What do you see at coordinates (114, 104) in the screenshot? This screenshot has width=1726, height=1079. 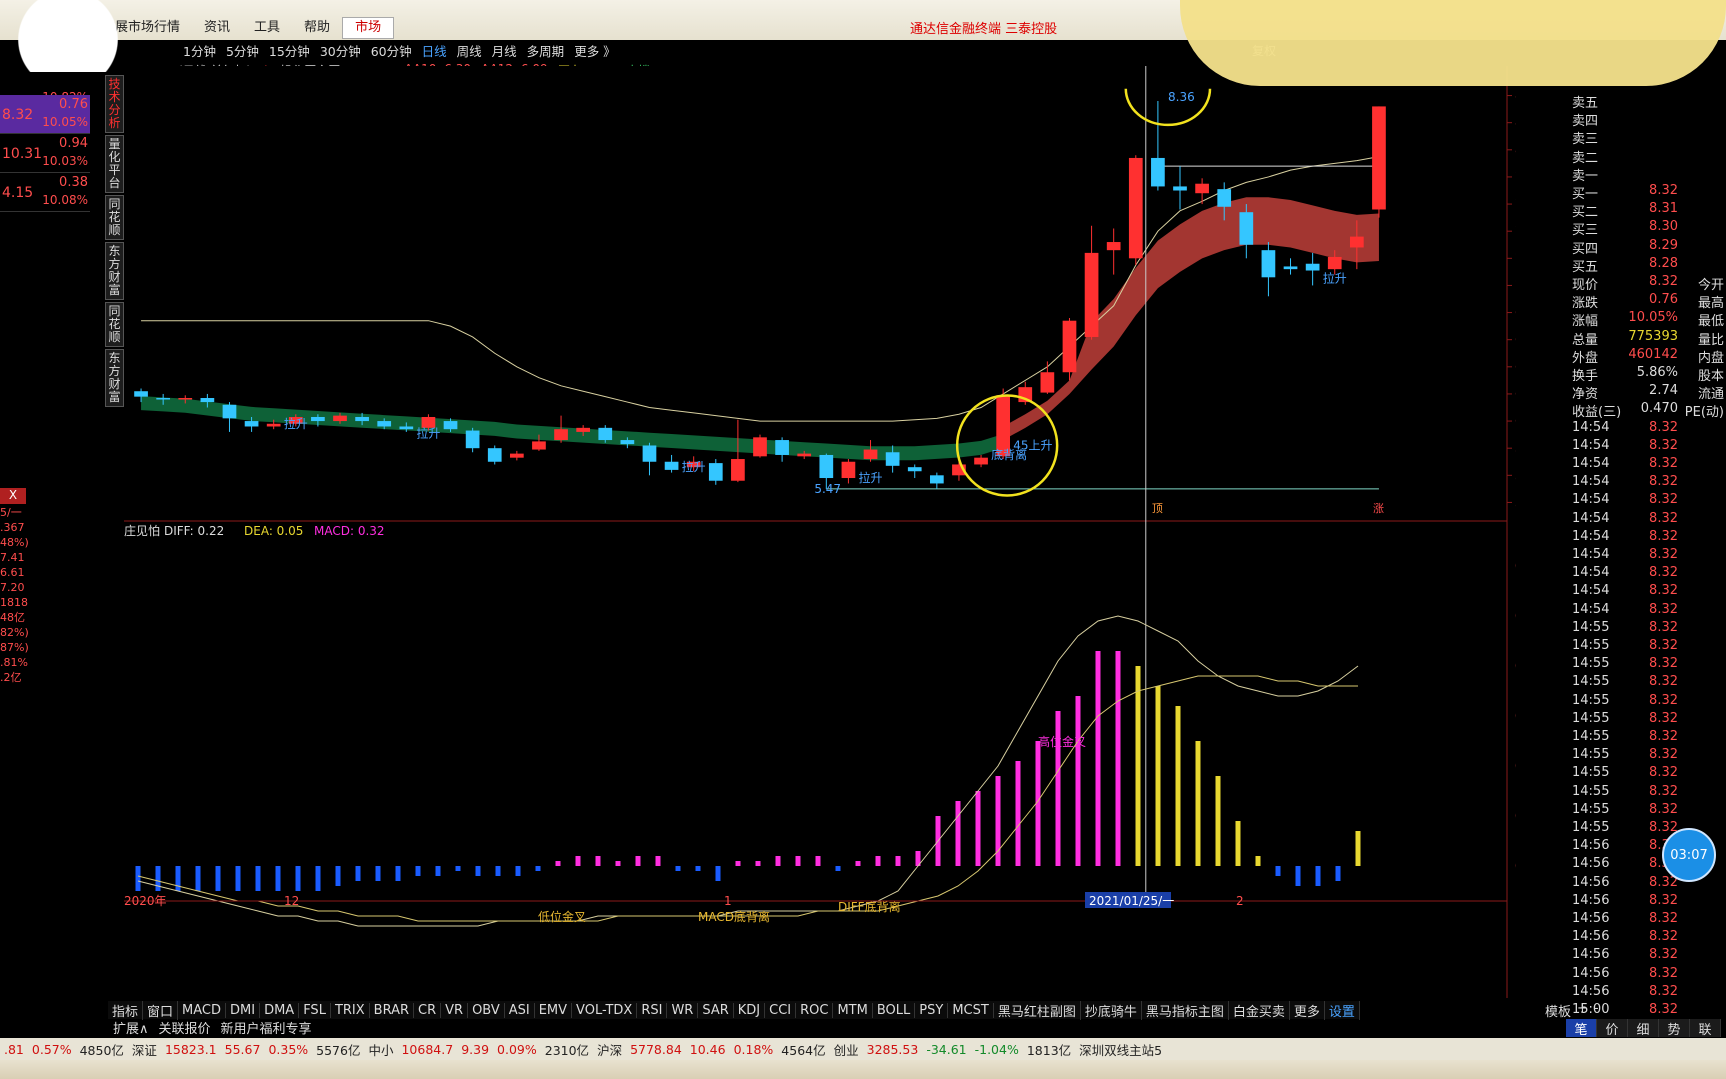 I see `vtab-tech-analysis: 技术分析` at bounding box center [114, 104].